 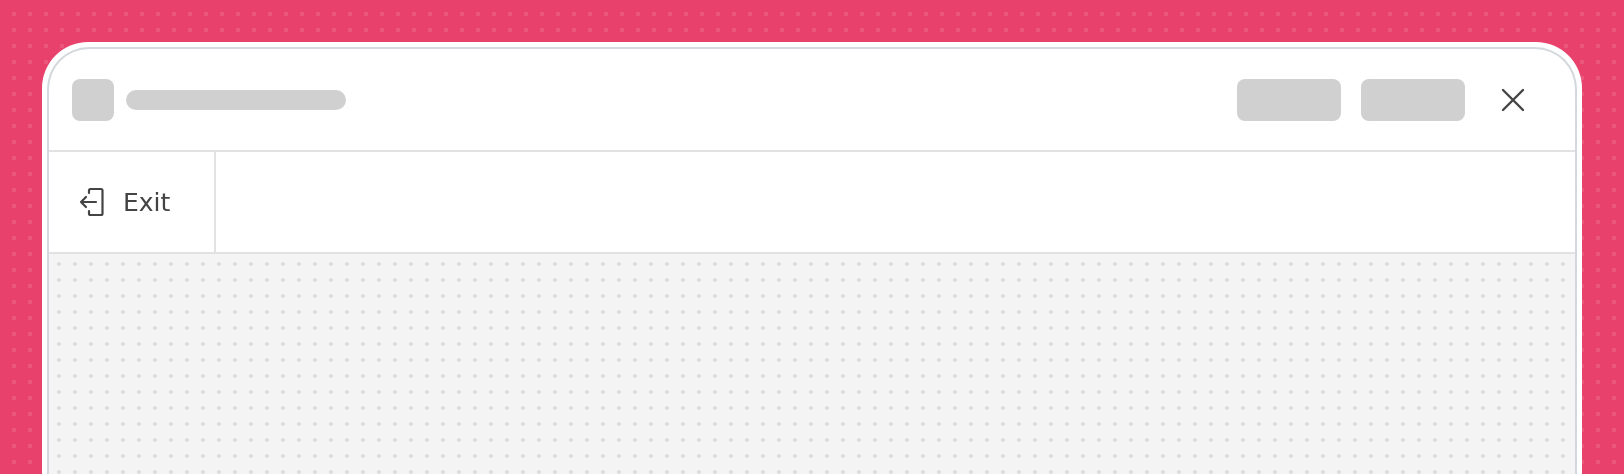 I want to click on close-icon, so click(x=1513, y=99).